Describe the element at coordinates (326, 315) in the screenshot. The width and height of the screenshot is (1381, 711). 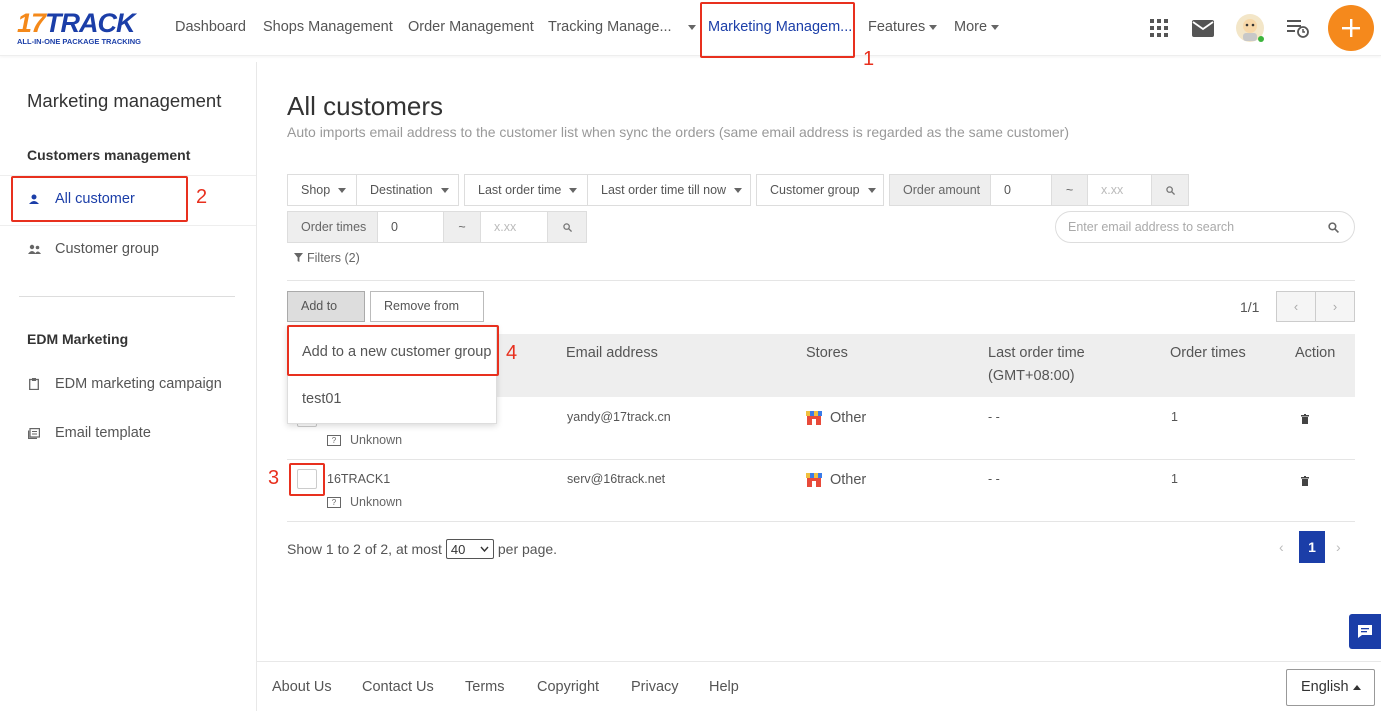
I see `add-to-button: Add to` at that location.